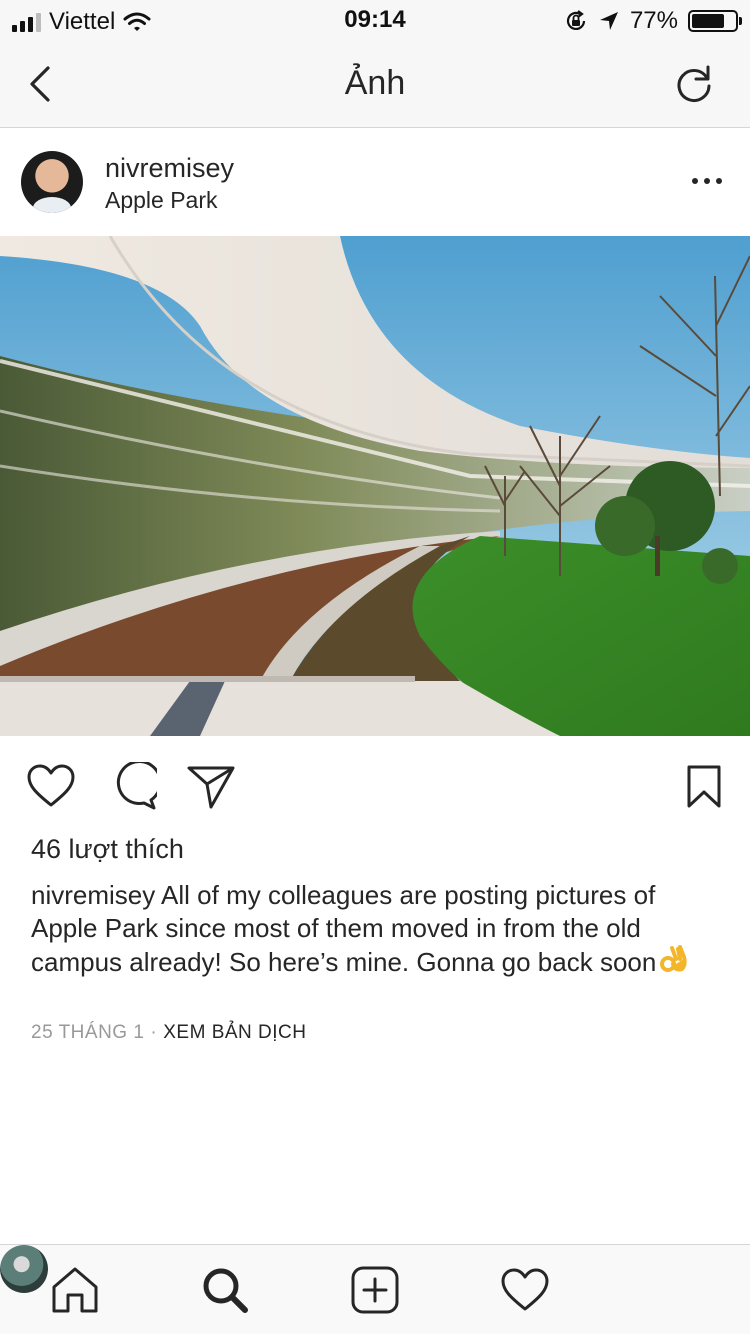  Describe the element at coordinates (225, 1290) in the screenshot. I see `search-icon` at that location.